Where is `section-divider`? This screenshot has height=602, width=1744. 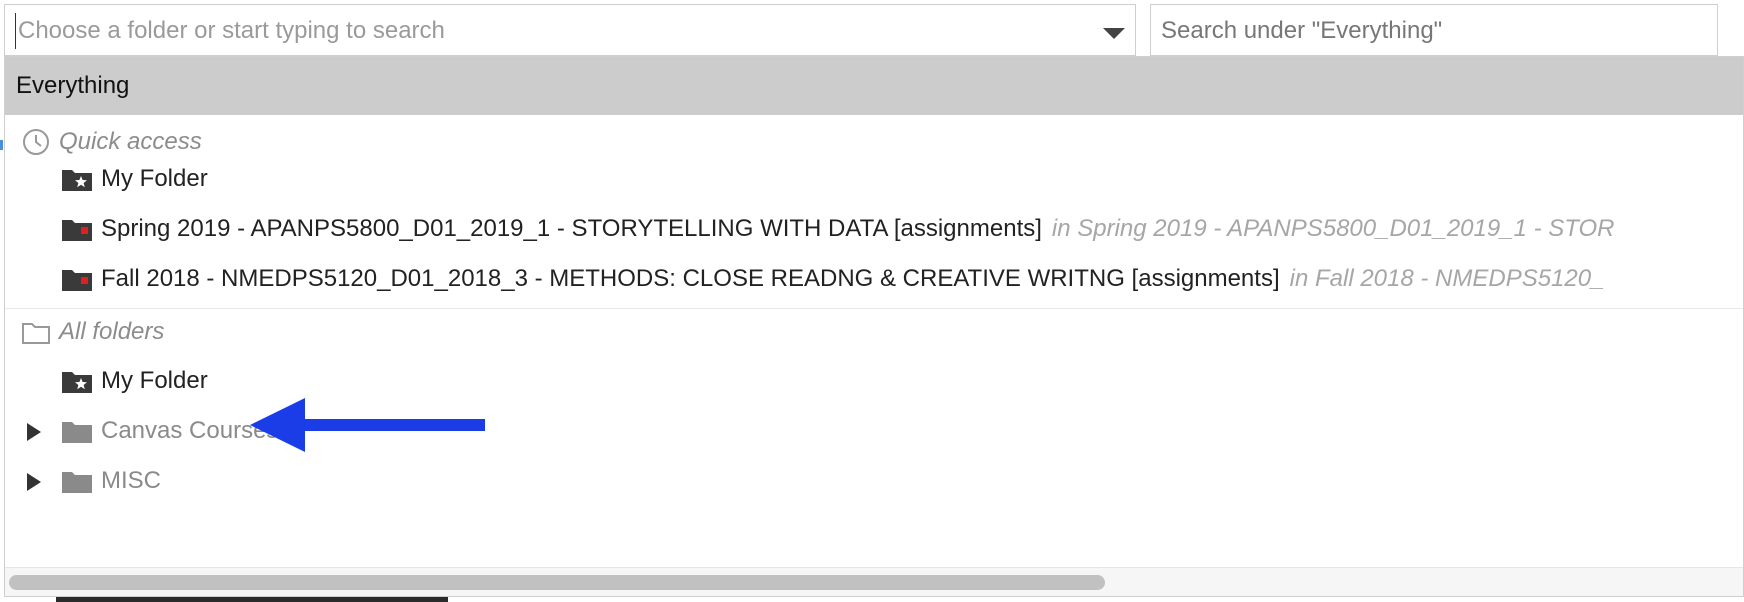 section-divider is located at coordinates (874, 308).